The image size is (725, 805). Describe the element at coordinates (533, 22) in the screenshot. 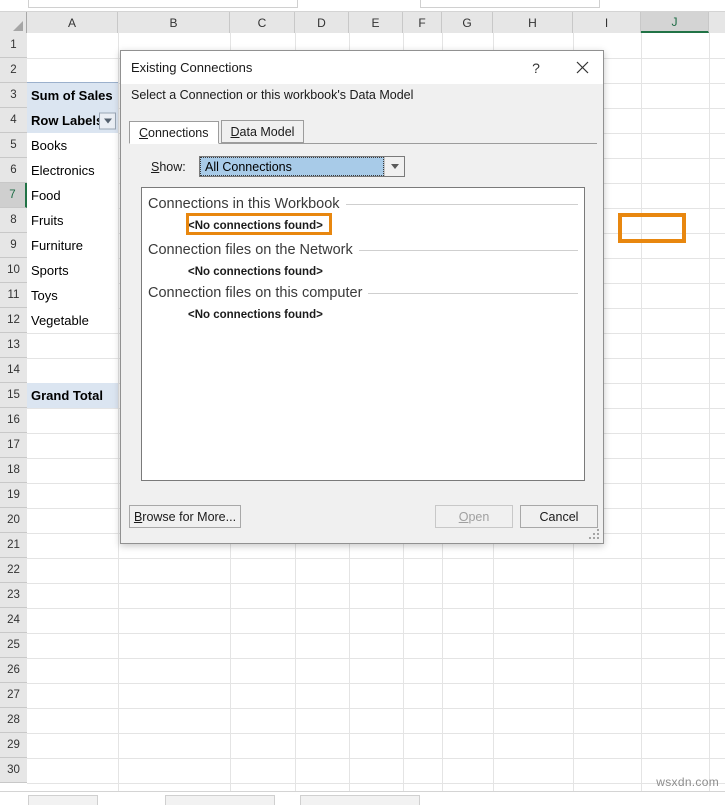

I see `column-header-h: H` at that location.